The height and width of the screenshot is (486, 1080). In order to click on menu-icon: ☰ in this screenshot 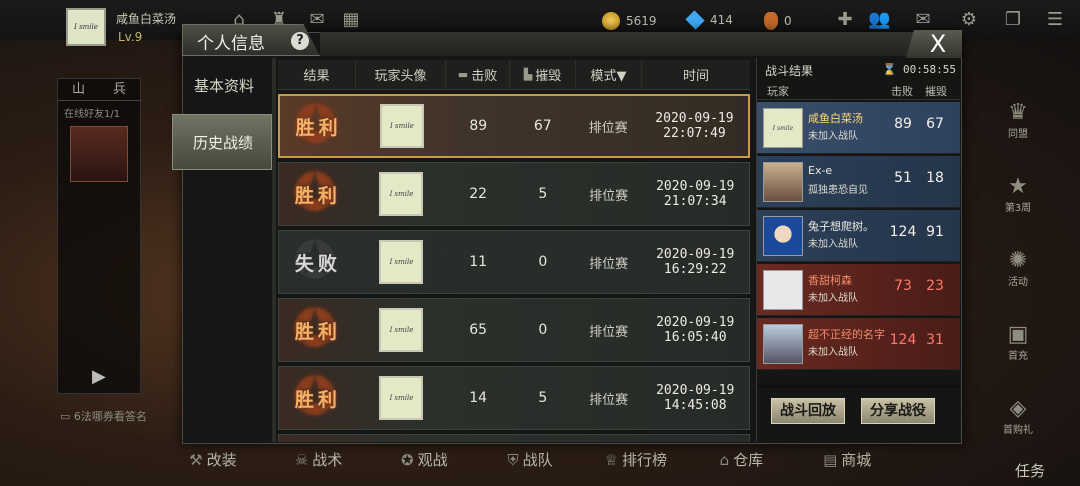, I will do `click(1055, 20)`.